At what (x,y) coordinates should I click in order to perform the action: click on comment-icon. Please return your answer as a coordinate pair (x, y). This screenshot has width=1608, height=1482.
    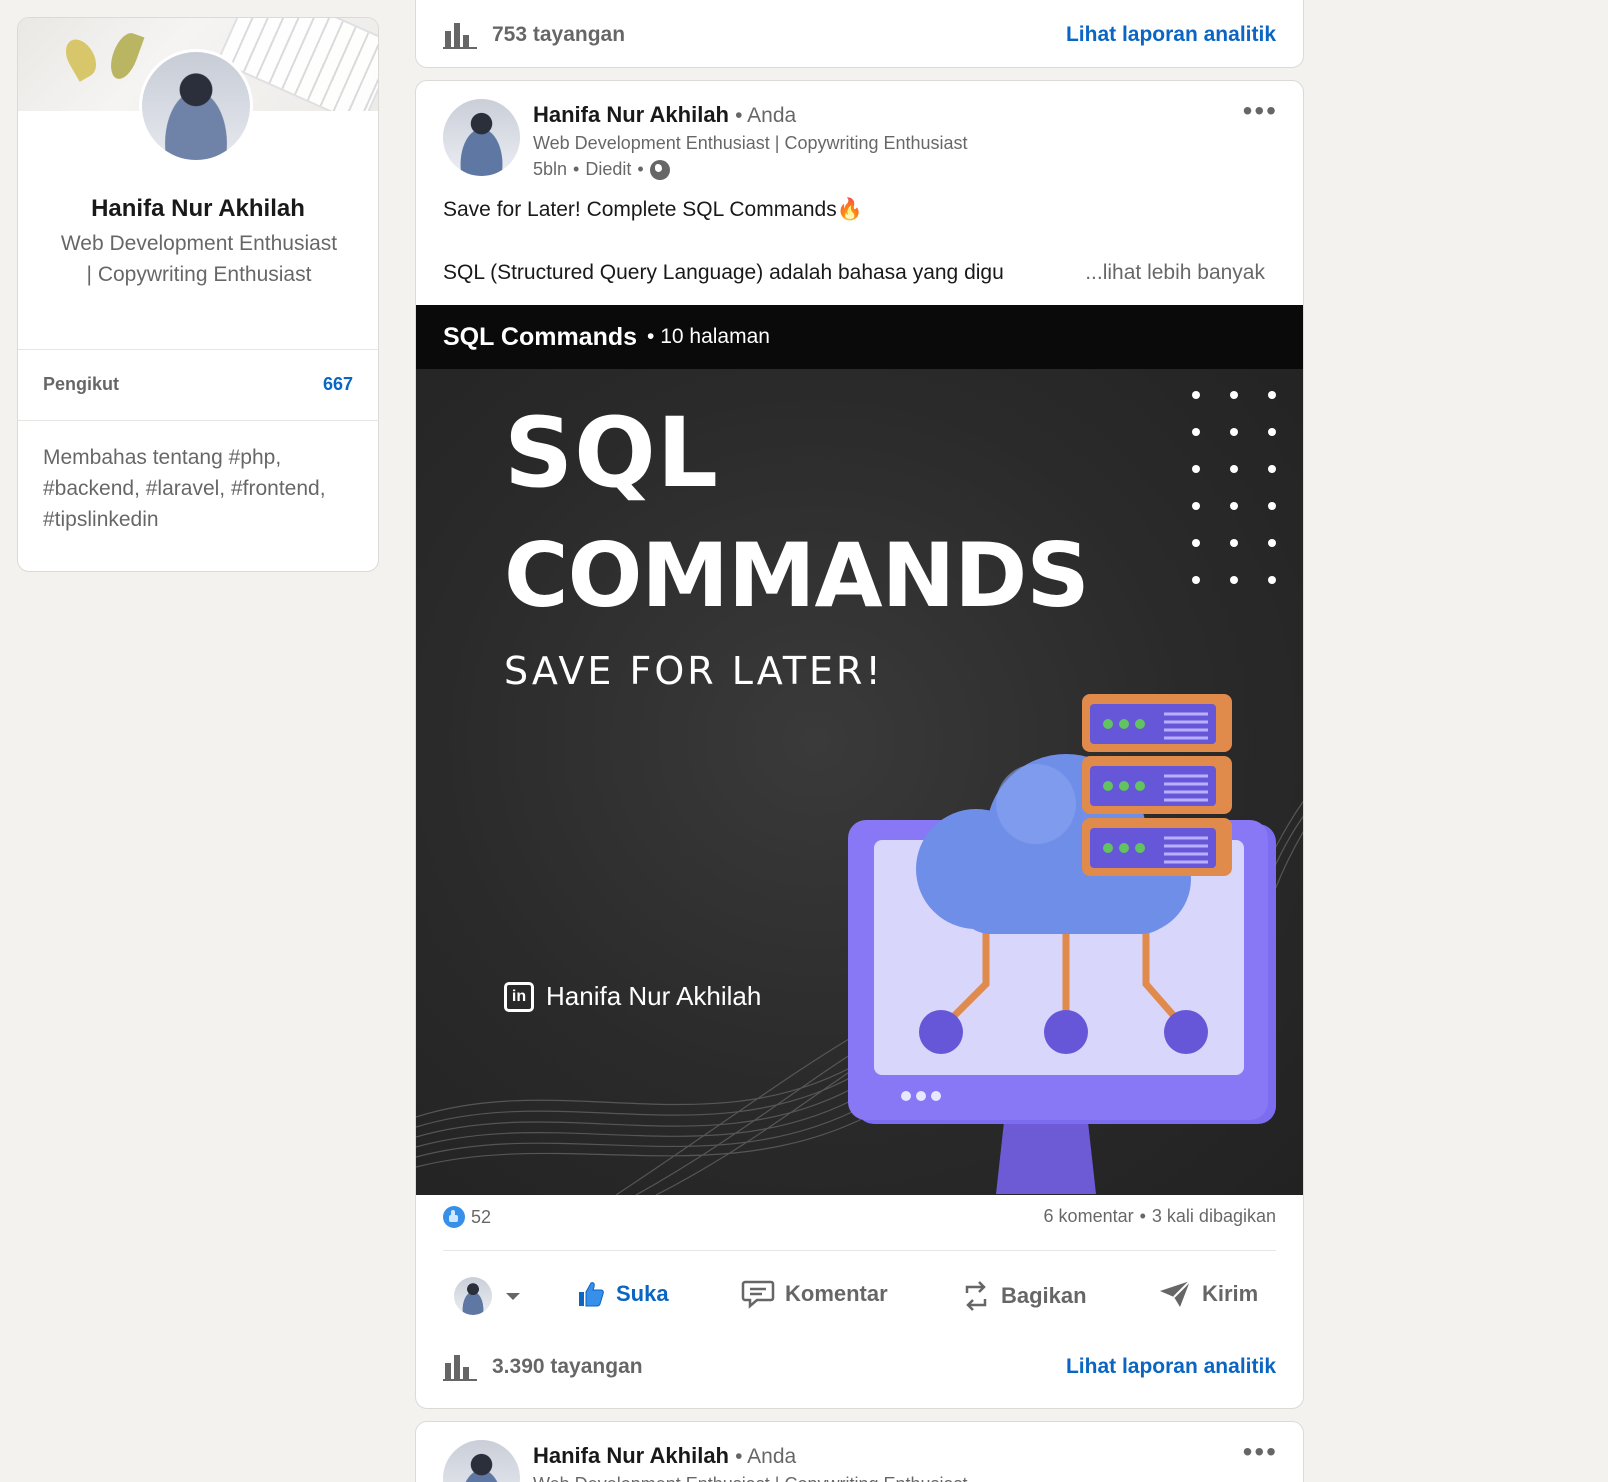
    Looking at the image, I should click on (758, 1294).